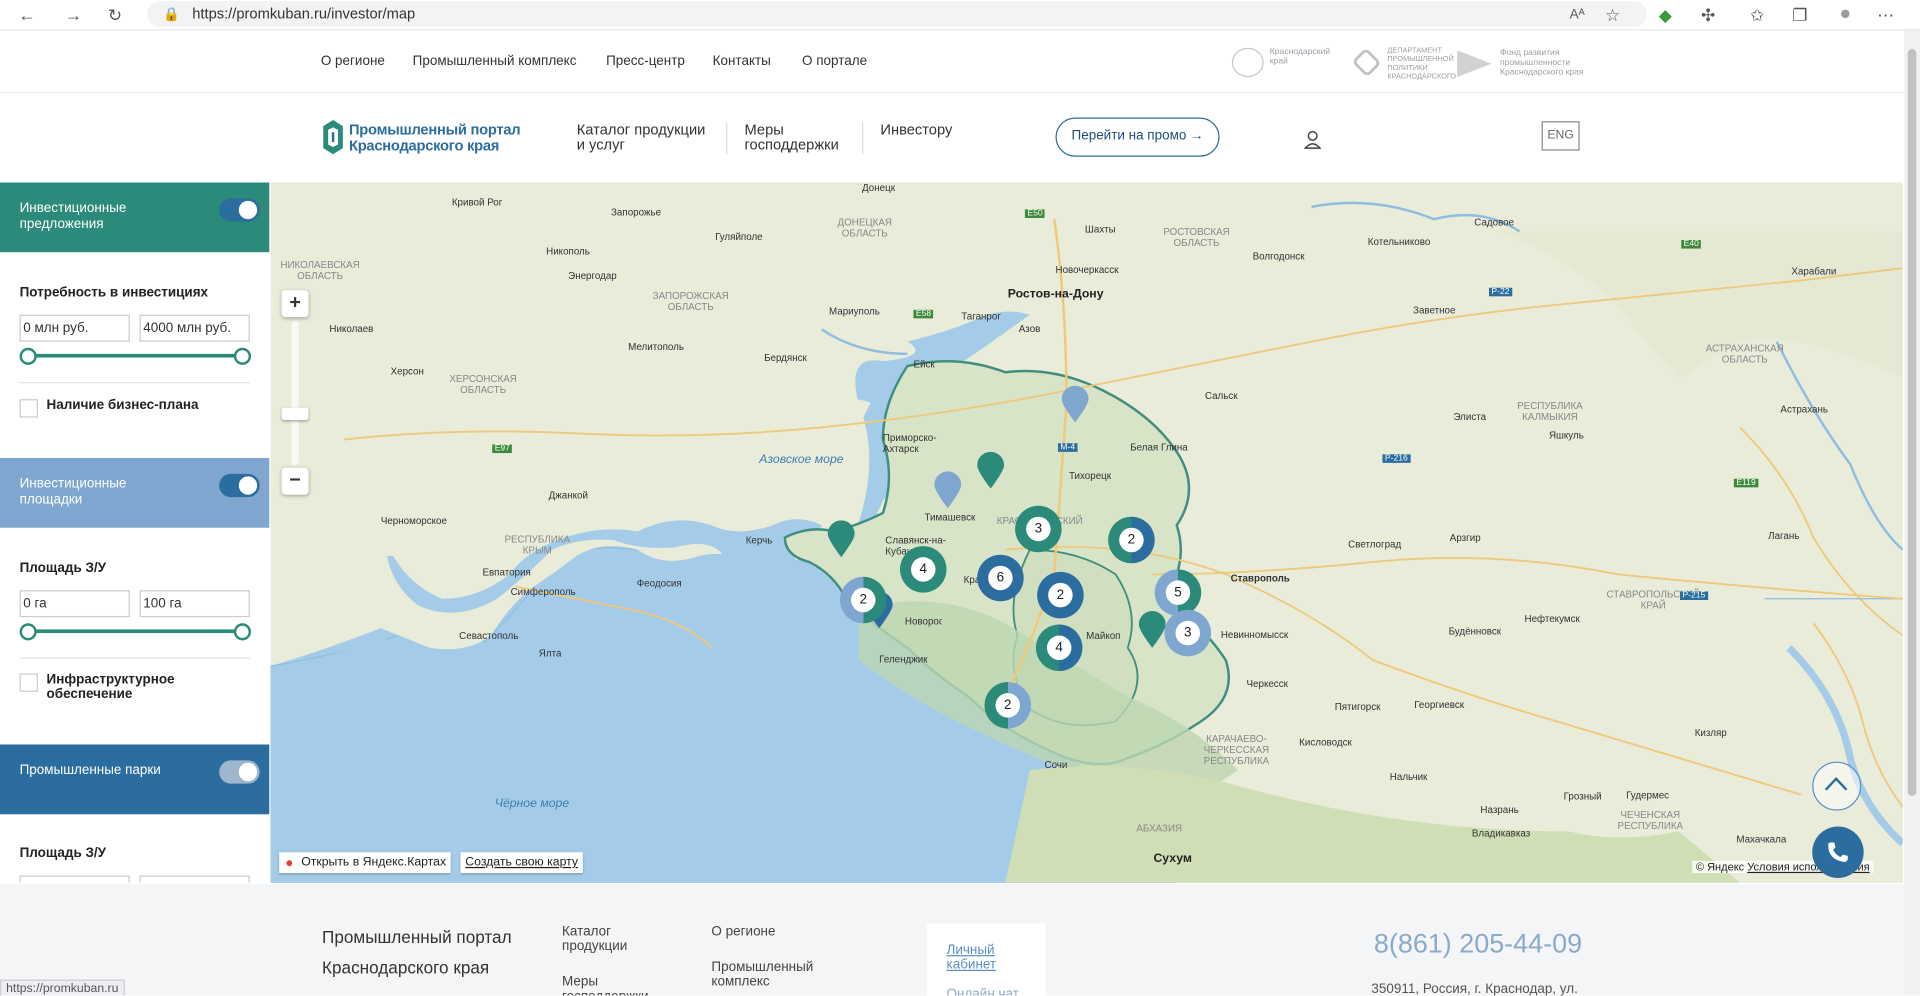  I want to click on city-label: Евпатория, so click(506, 572).